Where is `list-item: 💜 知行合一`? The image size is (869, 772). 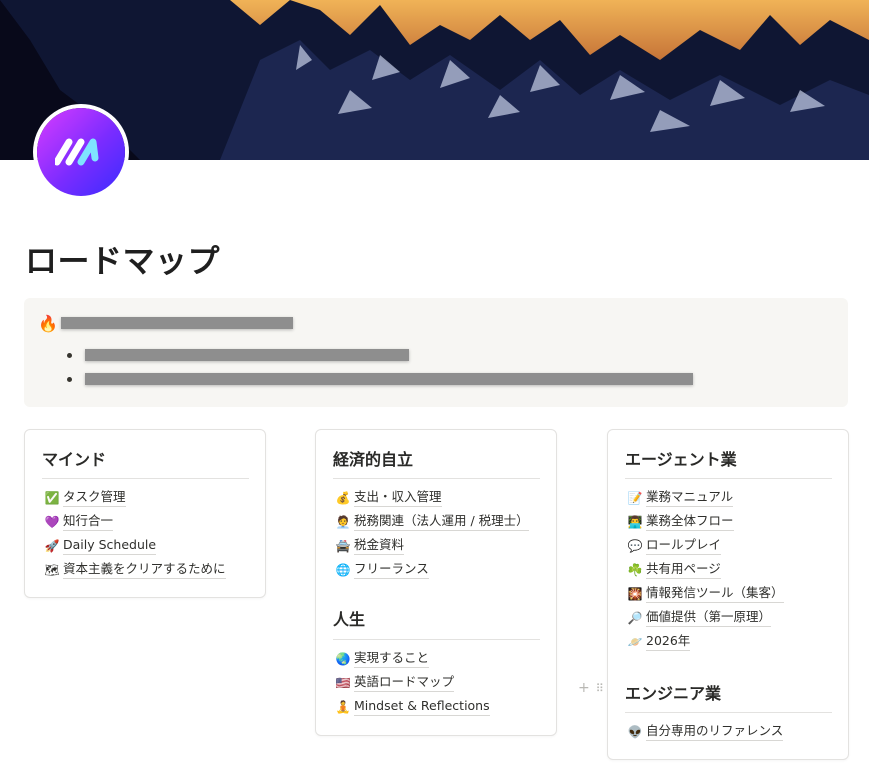 list-item: 💜 知行合一 is located at coordinates (79, 522).